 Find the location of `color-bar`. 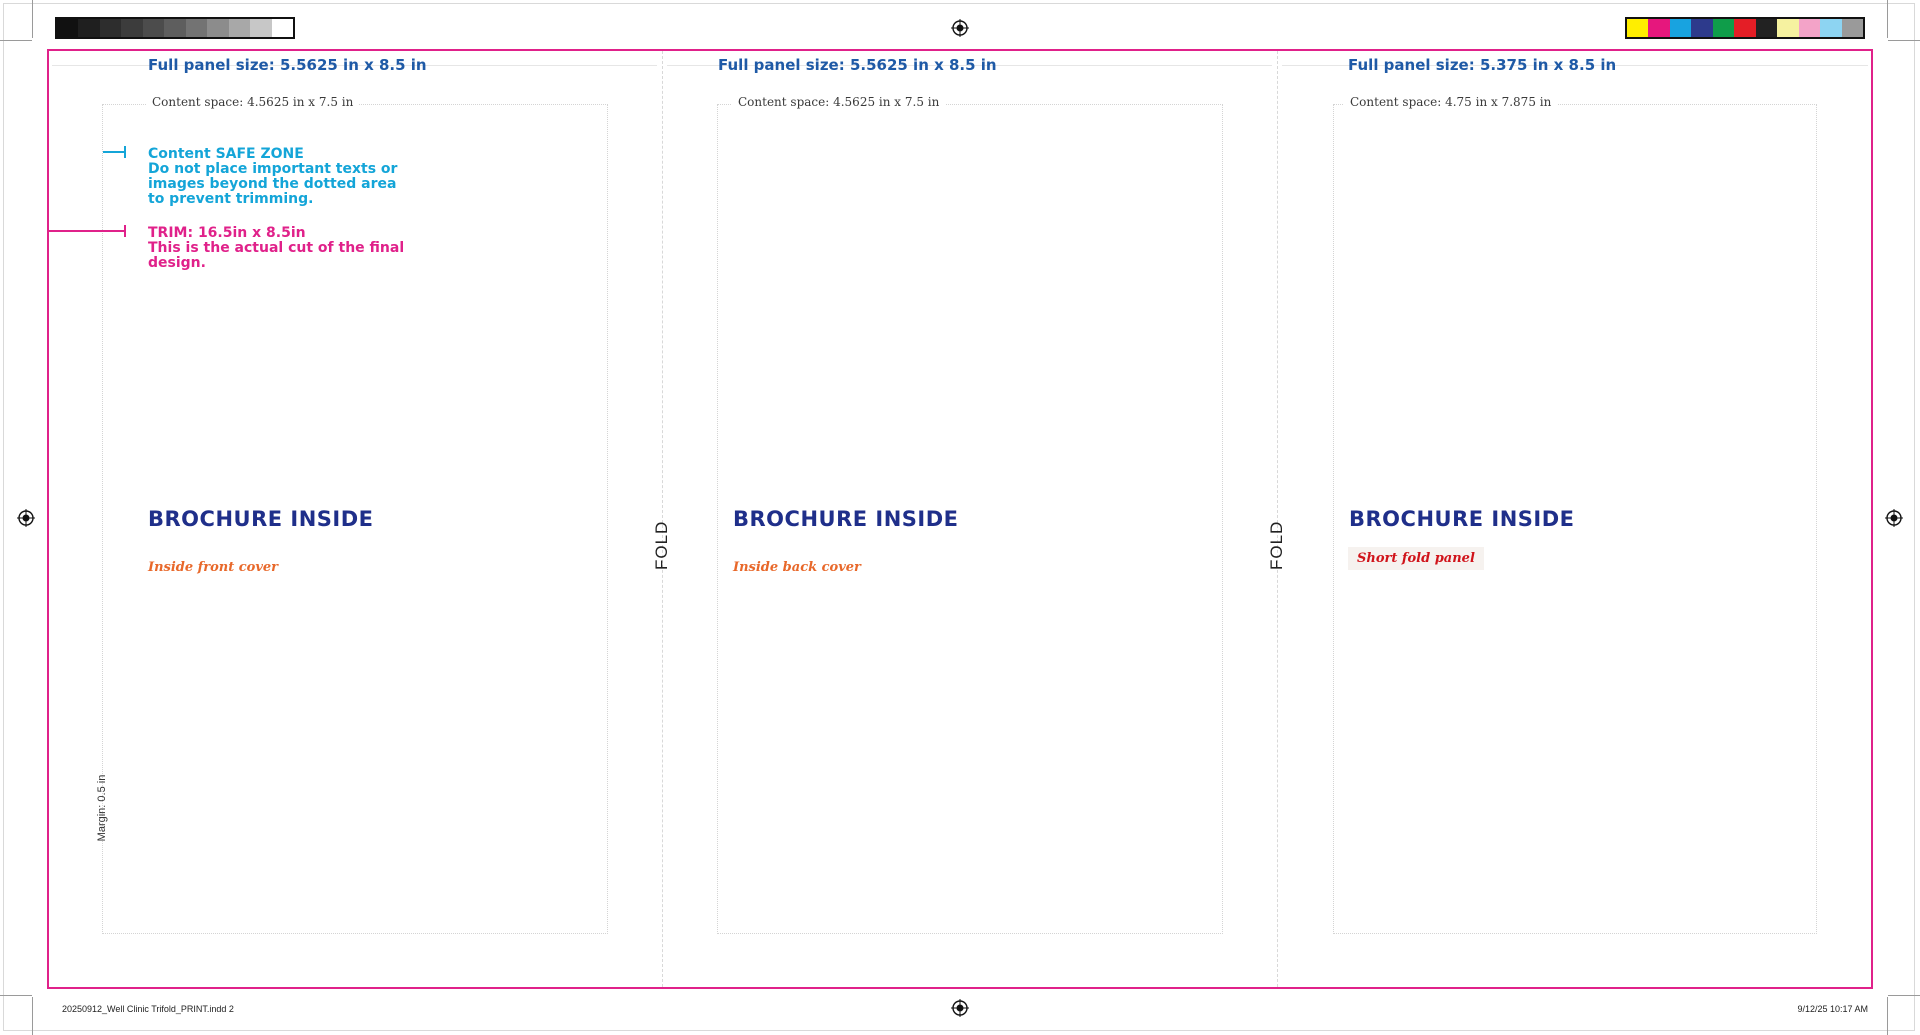

color-bar is located at coordinates (1745, 28).